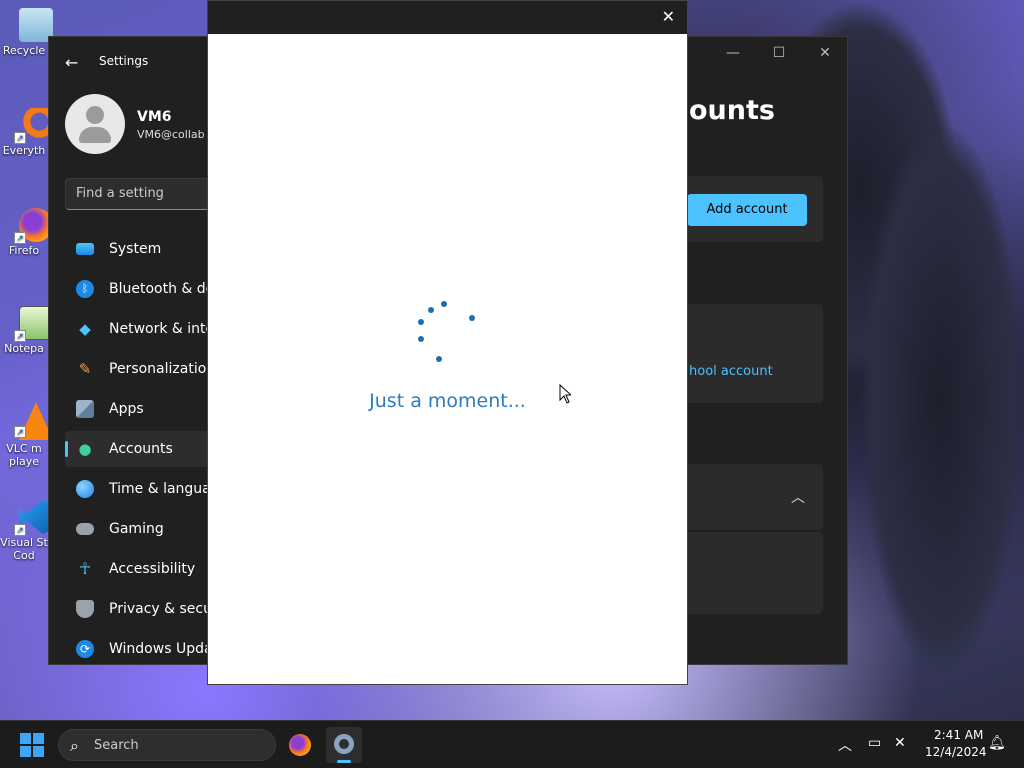  What do you see at coordinates (85, 409) in the screenshot?
I see `apps-icon` at bounding box center [85, 409].